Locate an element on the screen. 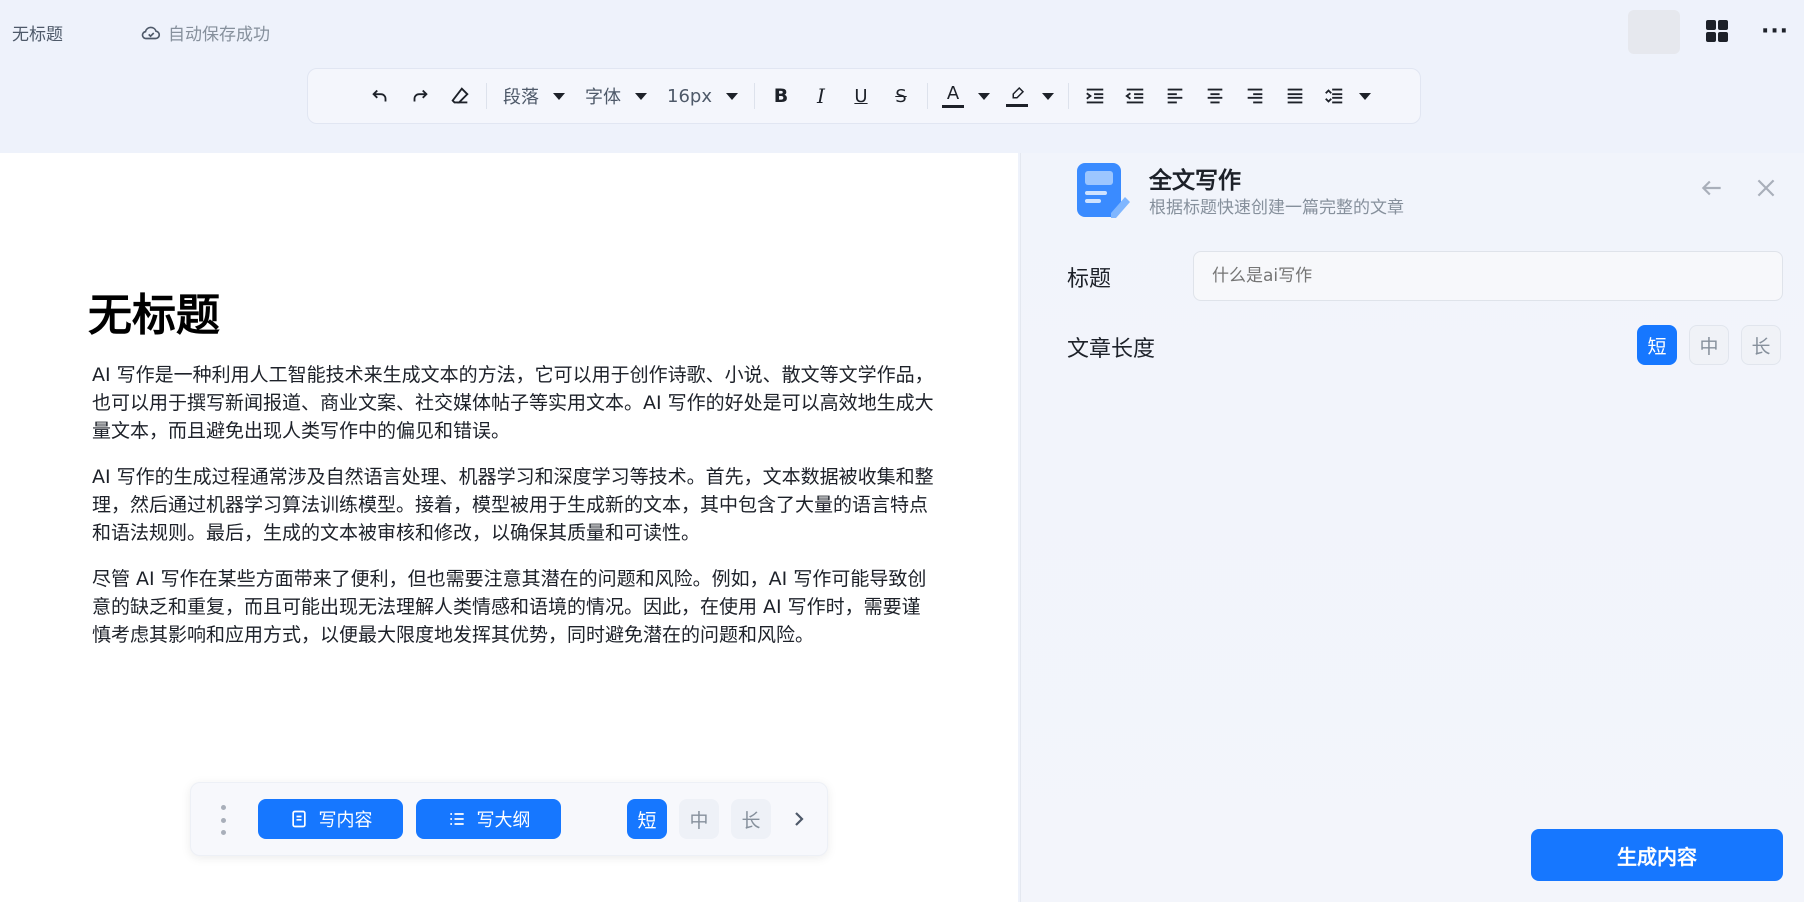 The height and width of the screenshot is (902, 1804). font-color-letter: A is located at coordinates (953, 93).